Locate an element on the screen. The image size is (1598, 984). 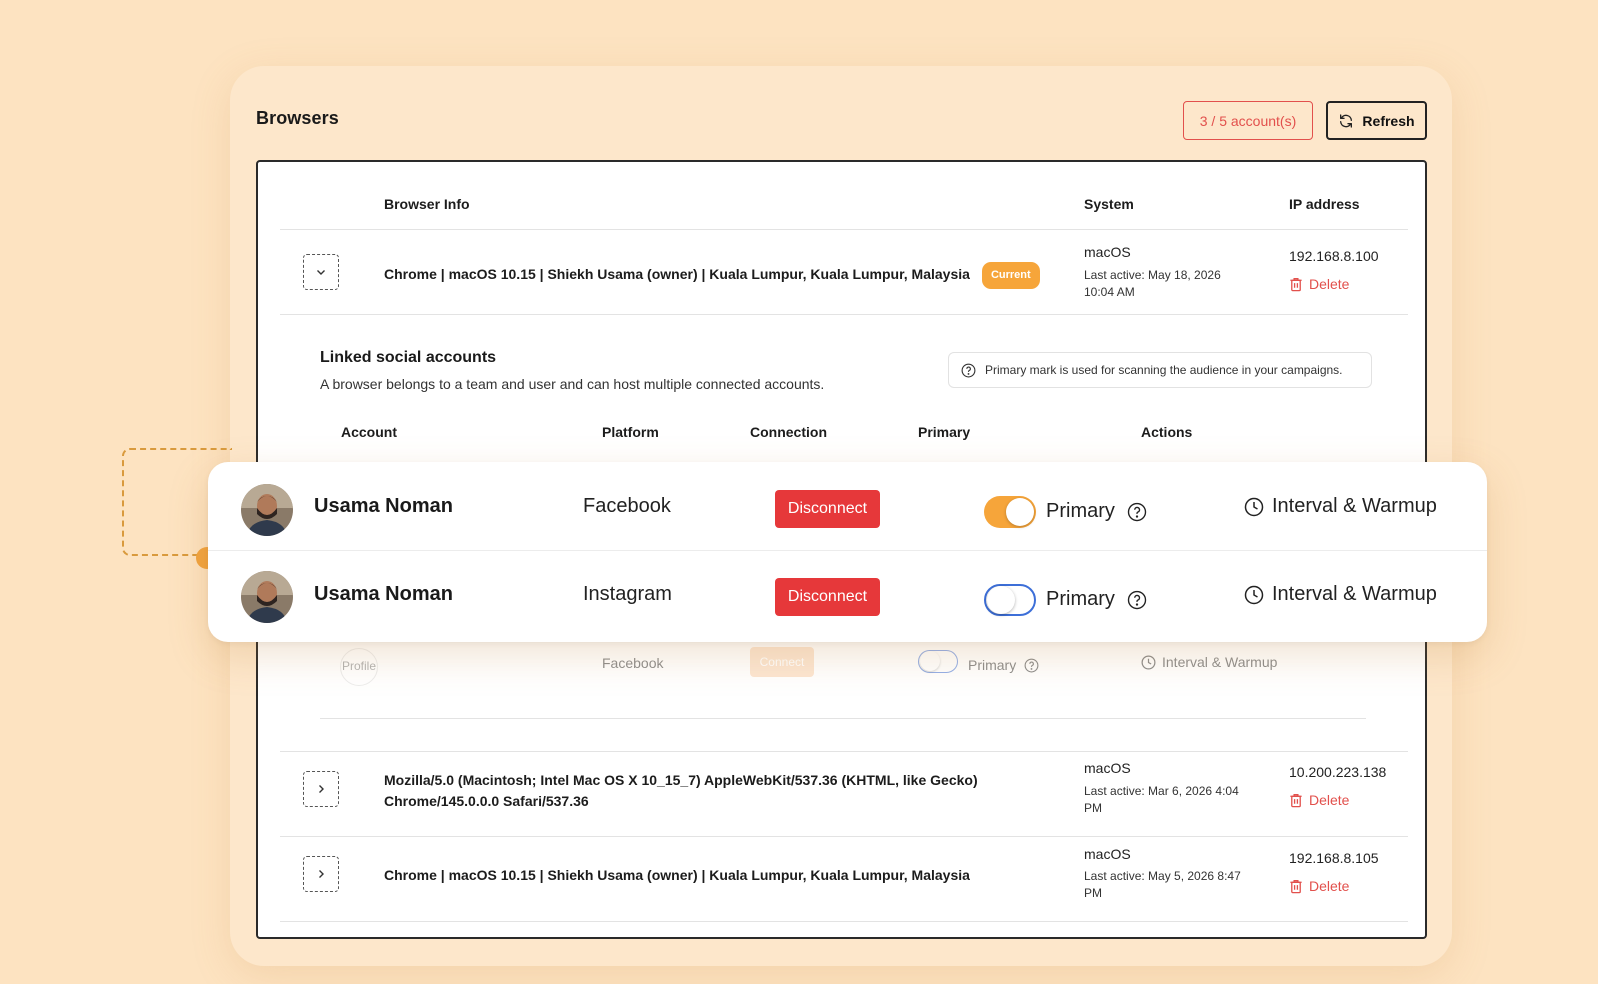
page-title: Browsers is located at coordinates (297, 118).